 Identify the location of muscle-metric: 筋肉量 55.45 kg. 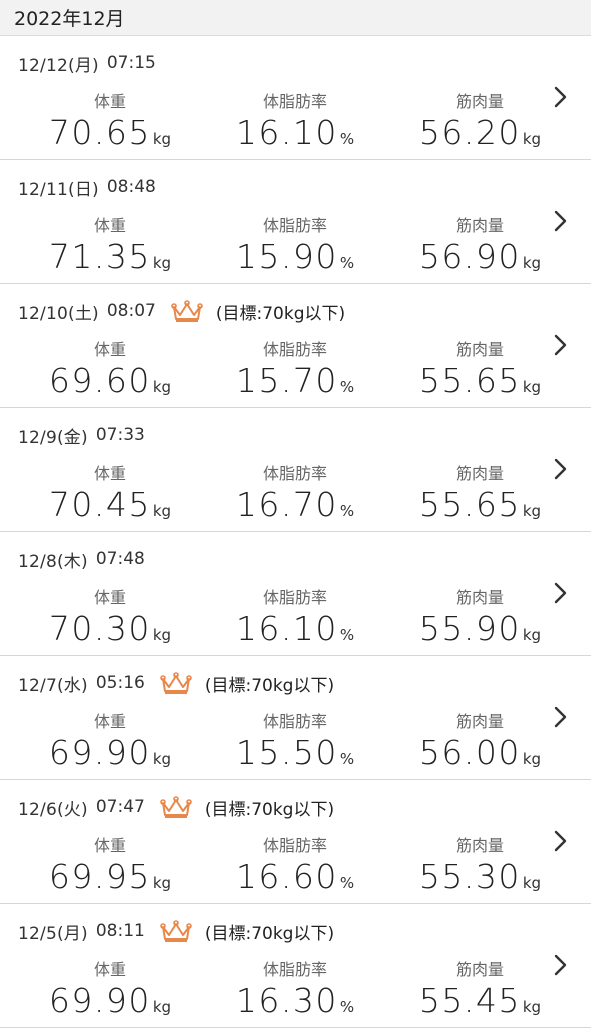
(480, 993).